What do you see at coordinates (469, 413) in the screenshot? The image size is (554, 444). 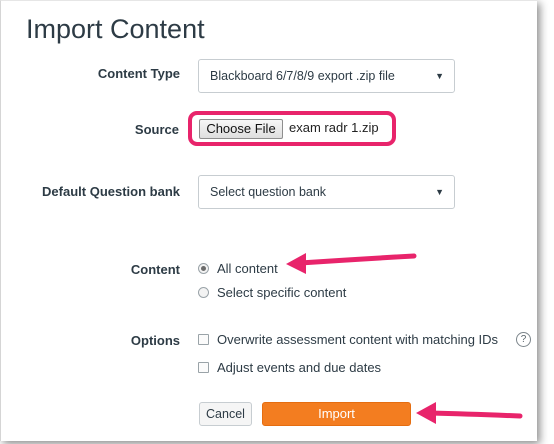 I see `arrow-to-import-button` at bounding box center [469, 413].